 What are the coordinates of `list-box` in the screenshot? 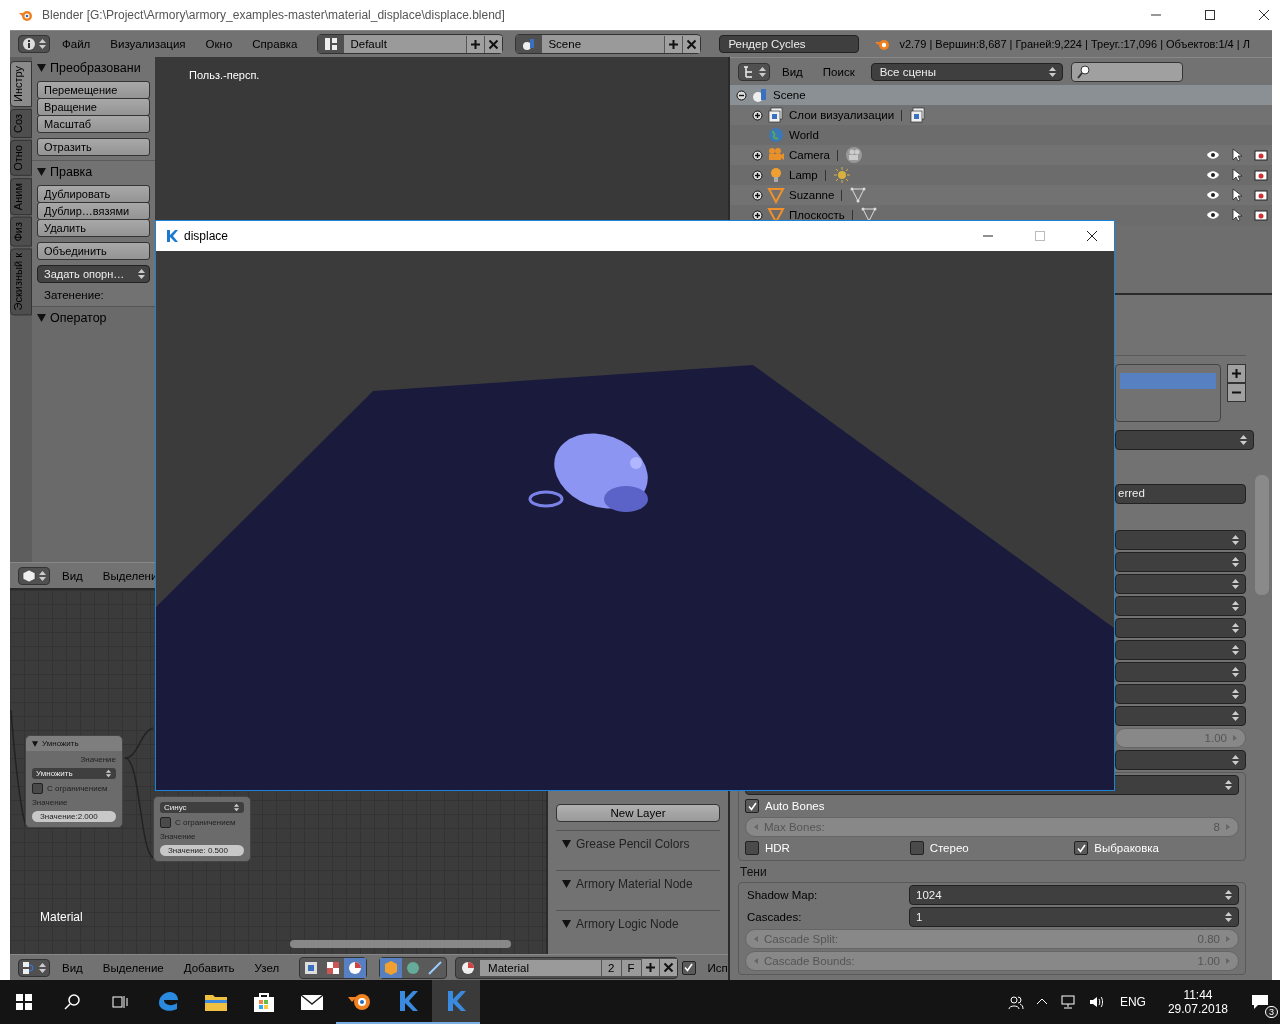 It's located at (1168, 393).